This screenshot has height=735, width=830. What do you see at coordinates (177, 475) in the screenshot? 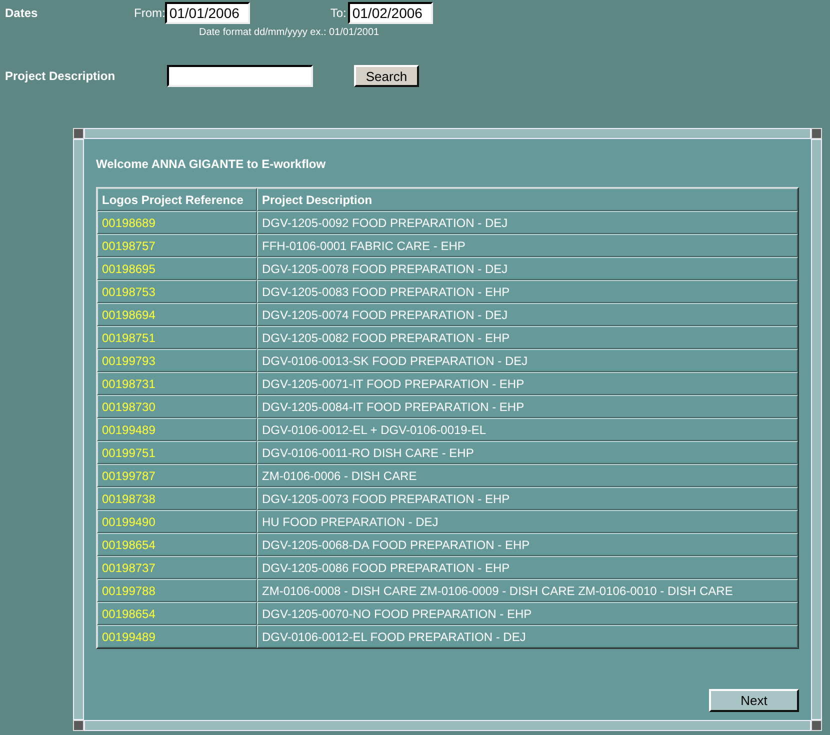
I see `project-reference-link: 00199787` at bounding box center [177, 475].